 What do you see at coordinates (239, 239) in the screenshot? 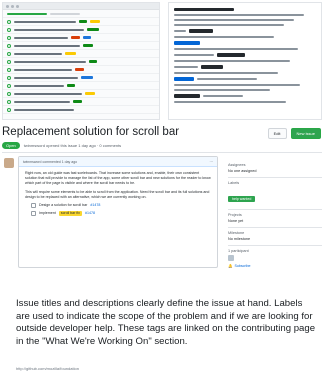
I see `milestone-value: No milestone` at bounding box center [239, 239].